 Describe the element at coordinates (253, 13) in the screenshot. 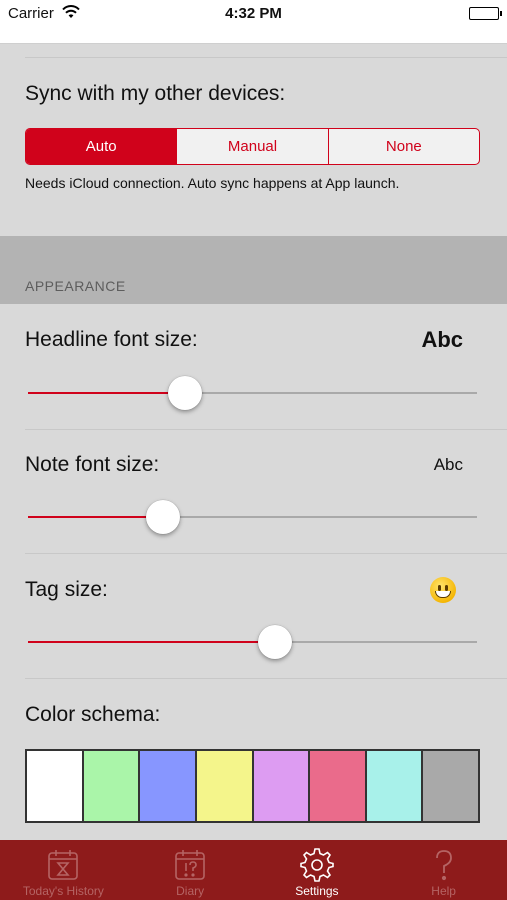

I see `clock: 4:32 PM` at that location.